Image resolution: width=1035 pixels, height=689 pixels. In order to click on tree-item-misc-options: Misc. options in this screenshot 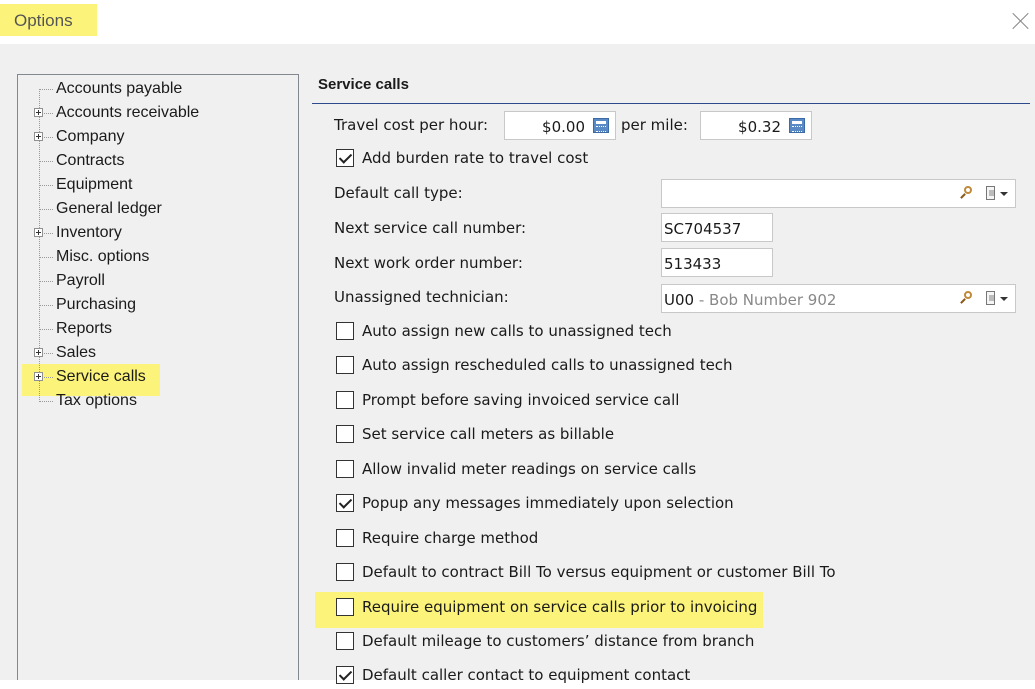, I will do `click(158, 257)`.